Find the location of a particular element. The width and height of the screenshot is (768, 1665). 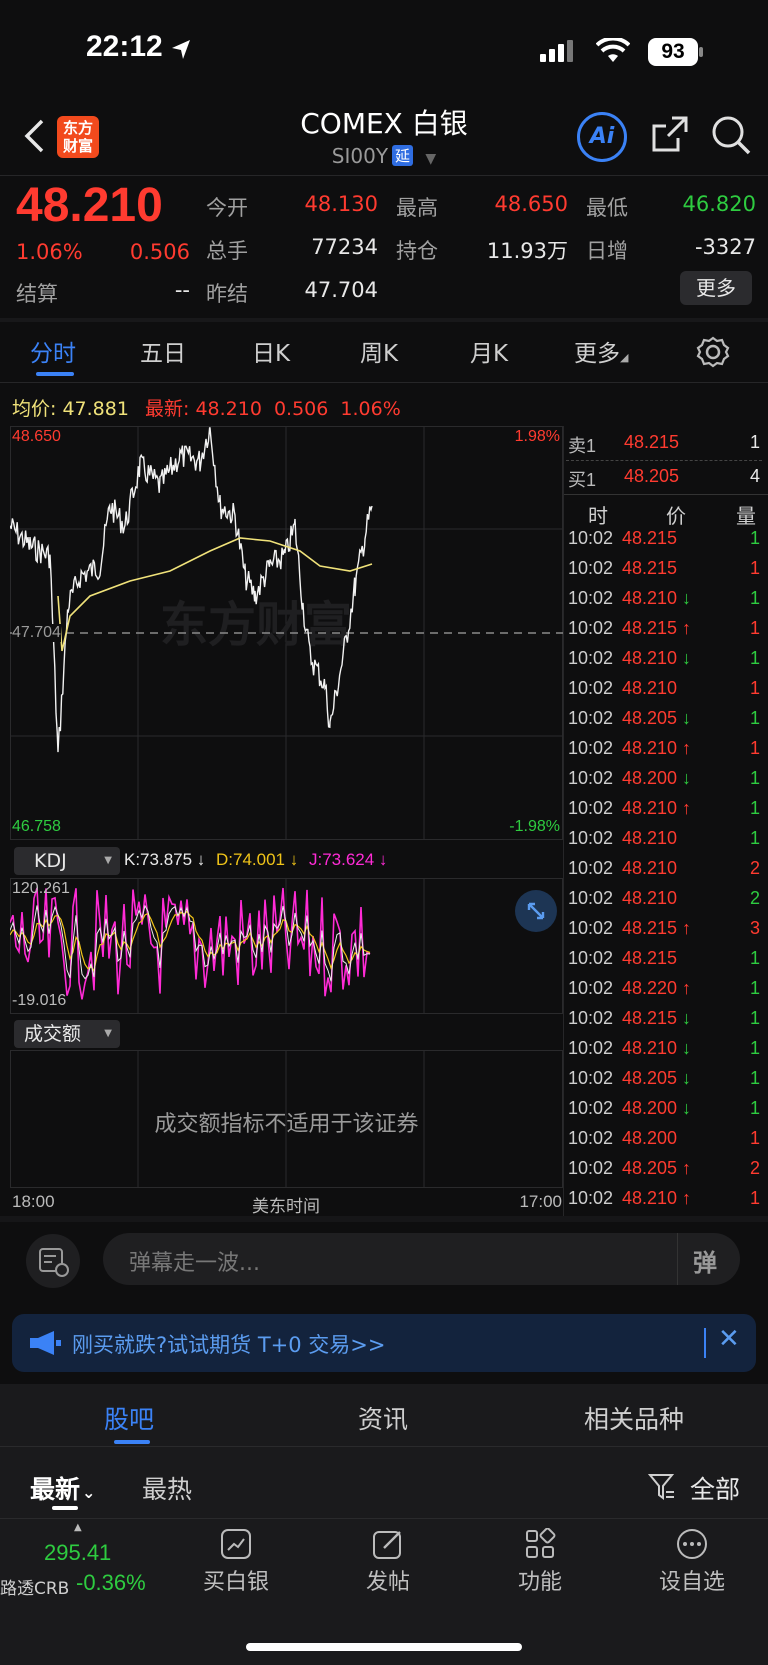

tab-news: 资讯 is located at coordinates (383, 1418).